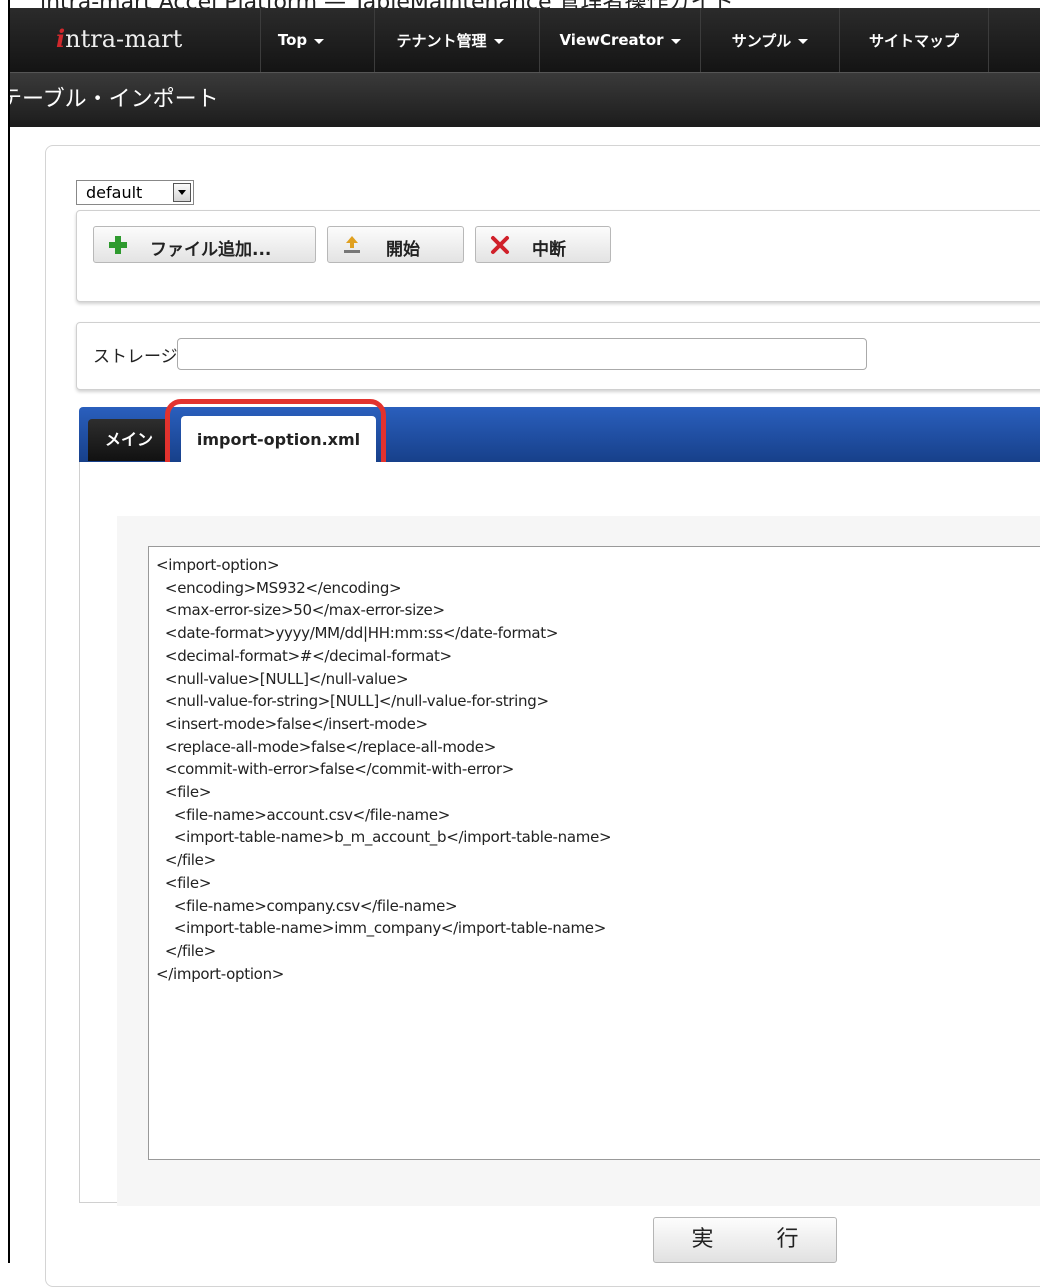  What do you see at coordinates (520, 100) in the screenshot?
I see `page-header: テーブル・インポート` at bounding box center [520, 100].